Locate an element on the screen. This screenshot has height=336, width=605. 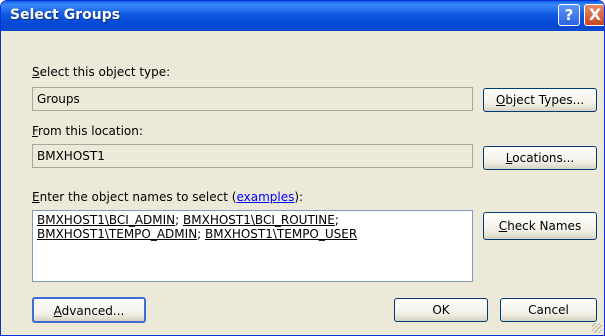
object-type-field: Groups is located at coordinates (252, 99).